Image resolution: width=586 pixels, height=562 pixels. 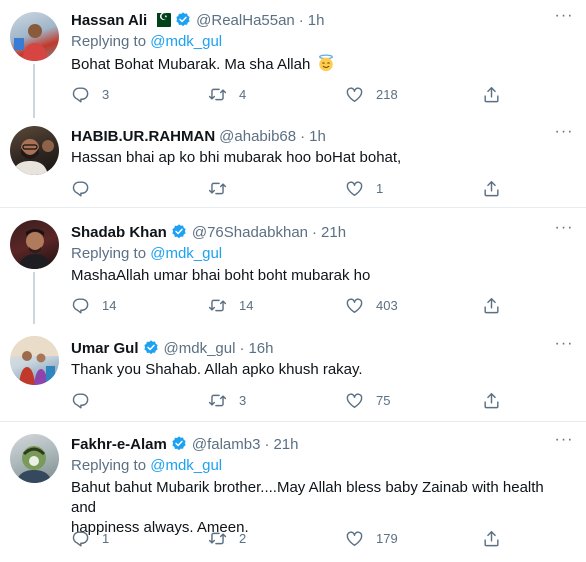 I want to click on username: @mdk_gul, so click(x=200, y=348).